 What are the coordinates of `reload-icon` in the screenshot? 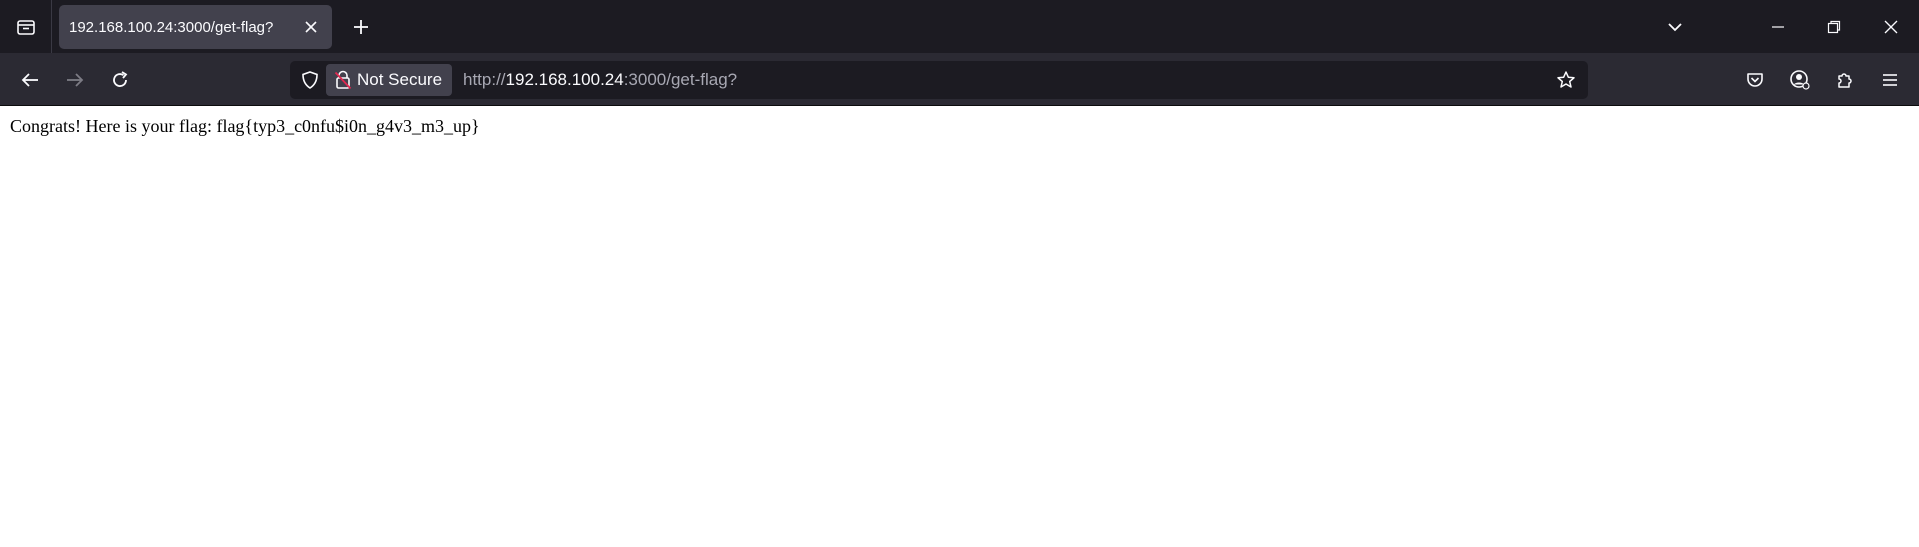 It's located at (120, 79).